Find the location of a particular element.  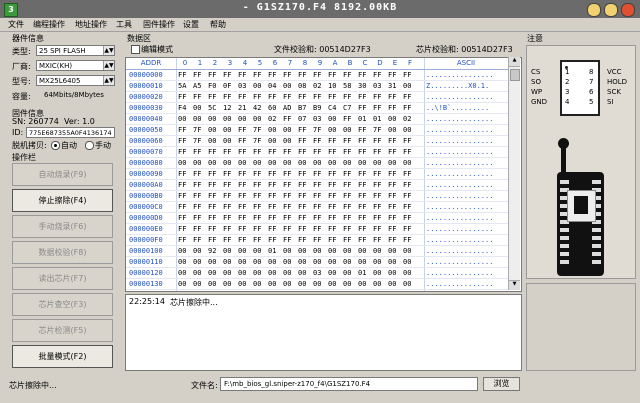

menu-program: 编程操作 is located at coordinates (49, 24).